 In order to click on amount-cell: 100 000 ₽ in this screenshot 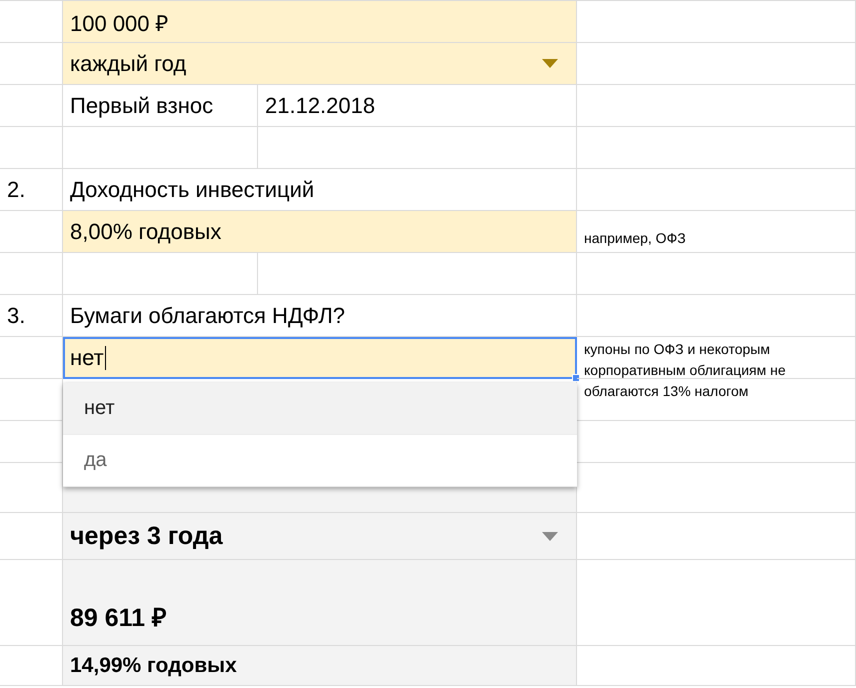, I will do `click(320, 22)`.